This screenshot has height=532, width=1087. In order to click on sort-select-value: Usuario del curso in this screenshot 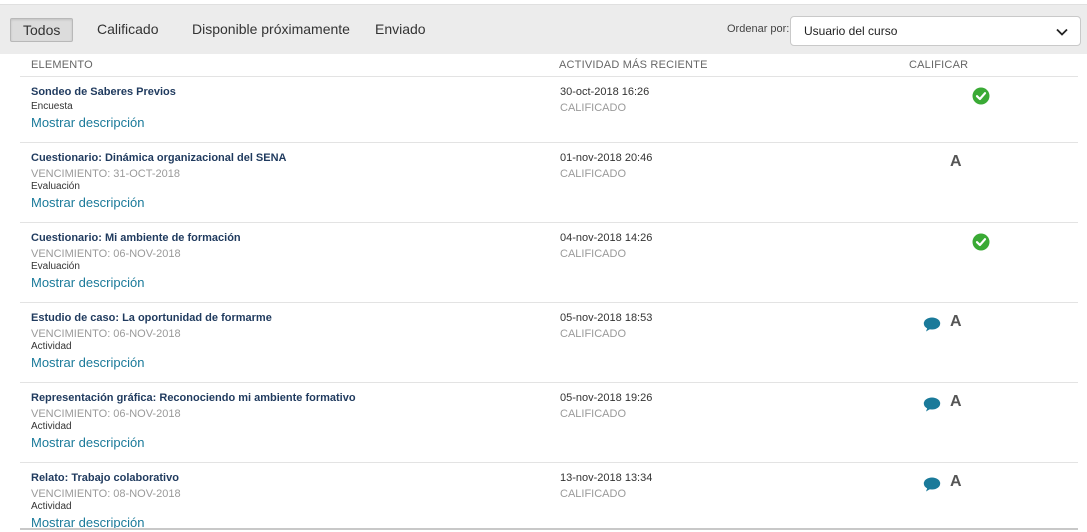, I will do `click(851, 31)`.